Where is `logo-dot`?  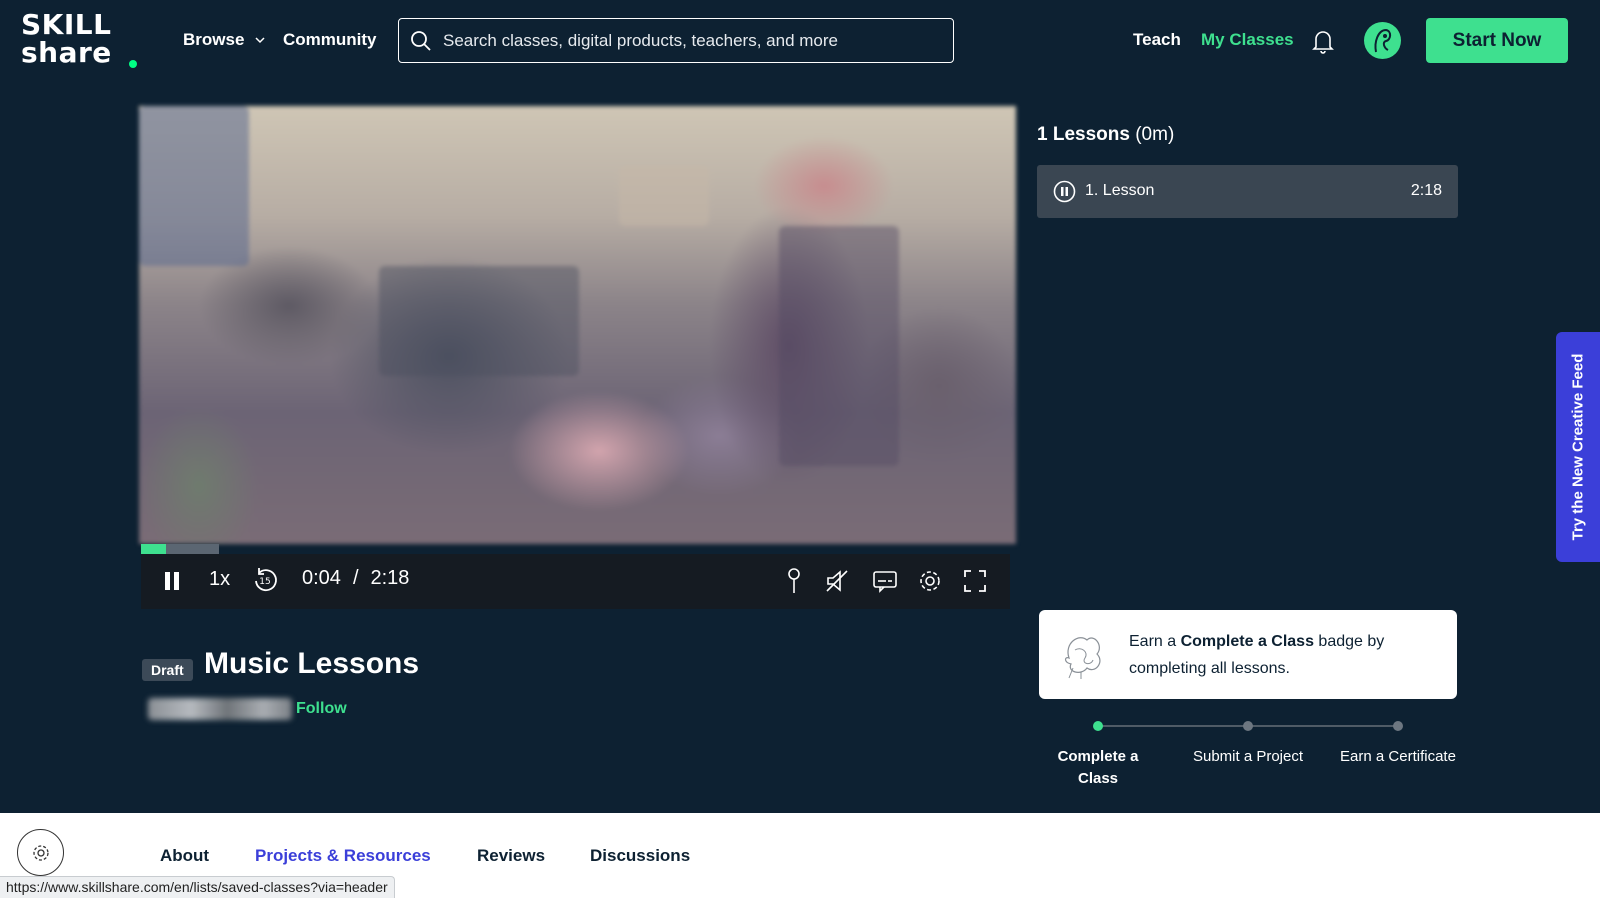 logo-dot is located at coordinates (133, 64).